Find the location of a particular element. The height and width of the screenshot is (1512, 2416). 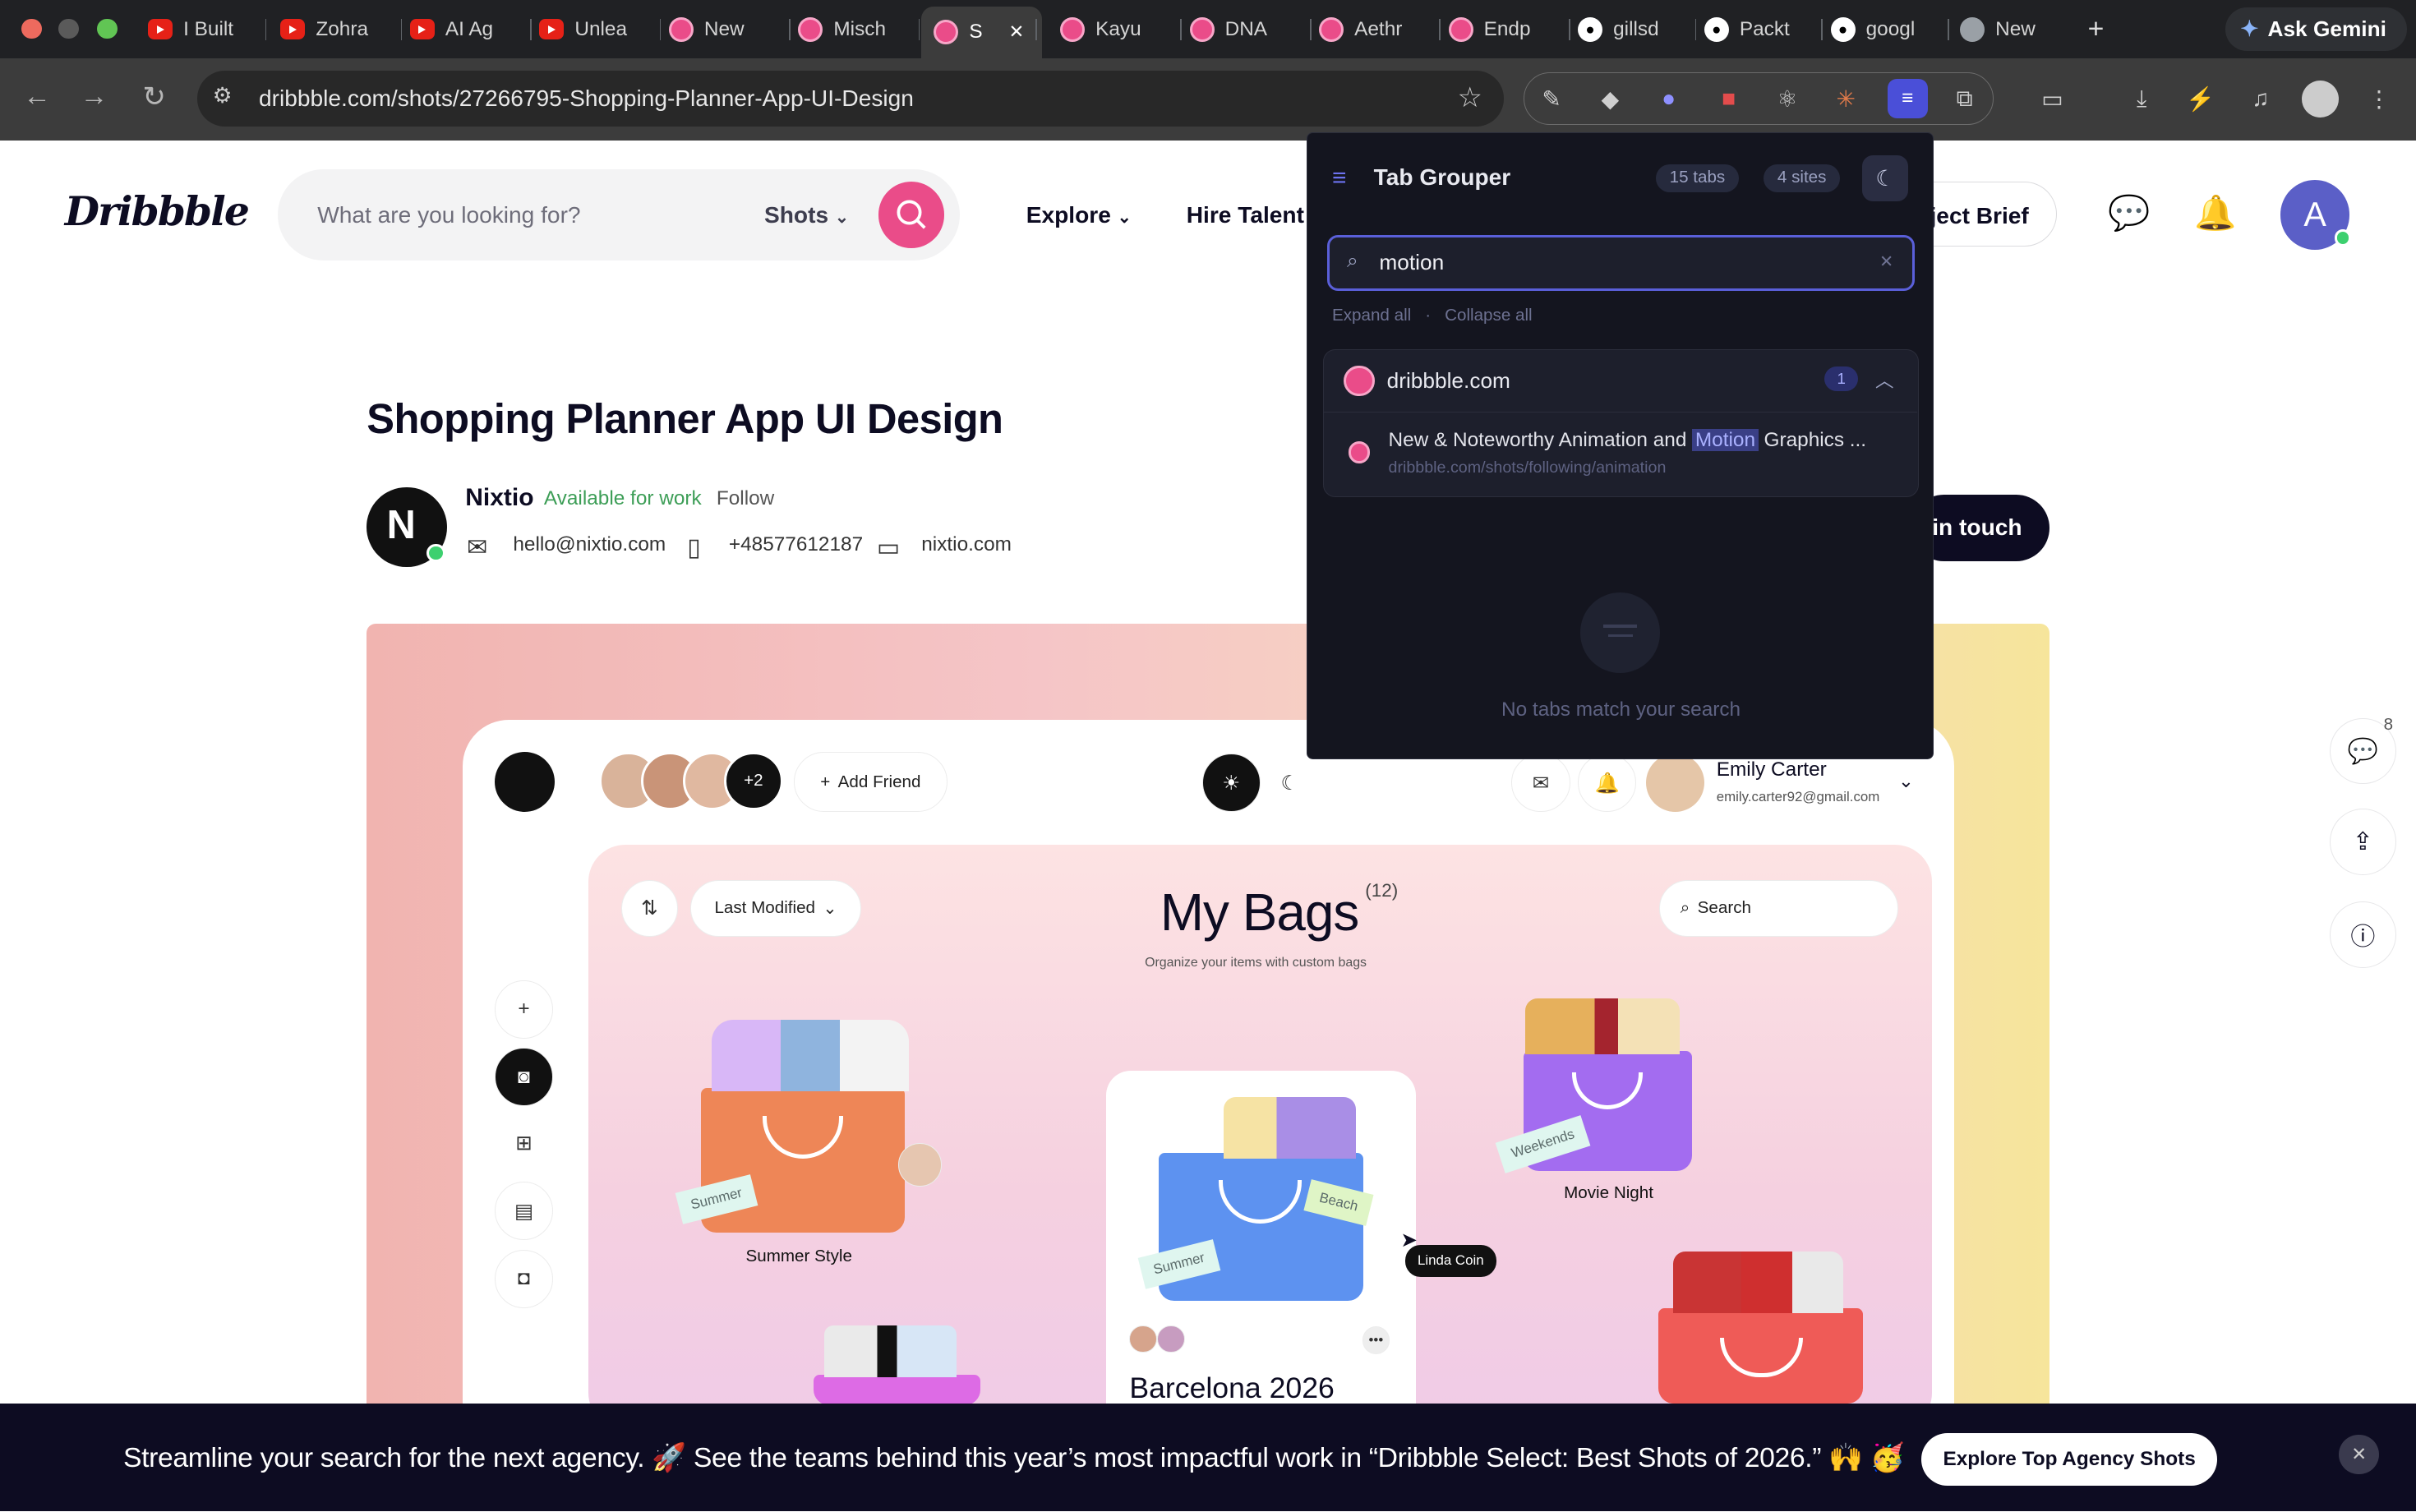

back-icon: ← is located at coordinates (37, 97).